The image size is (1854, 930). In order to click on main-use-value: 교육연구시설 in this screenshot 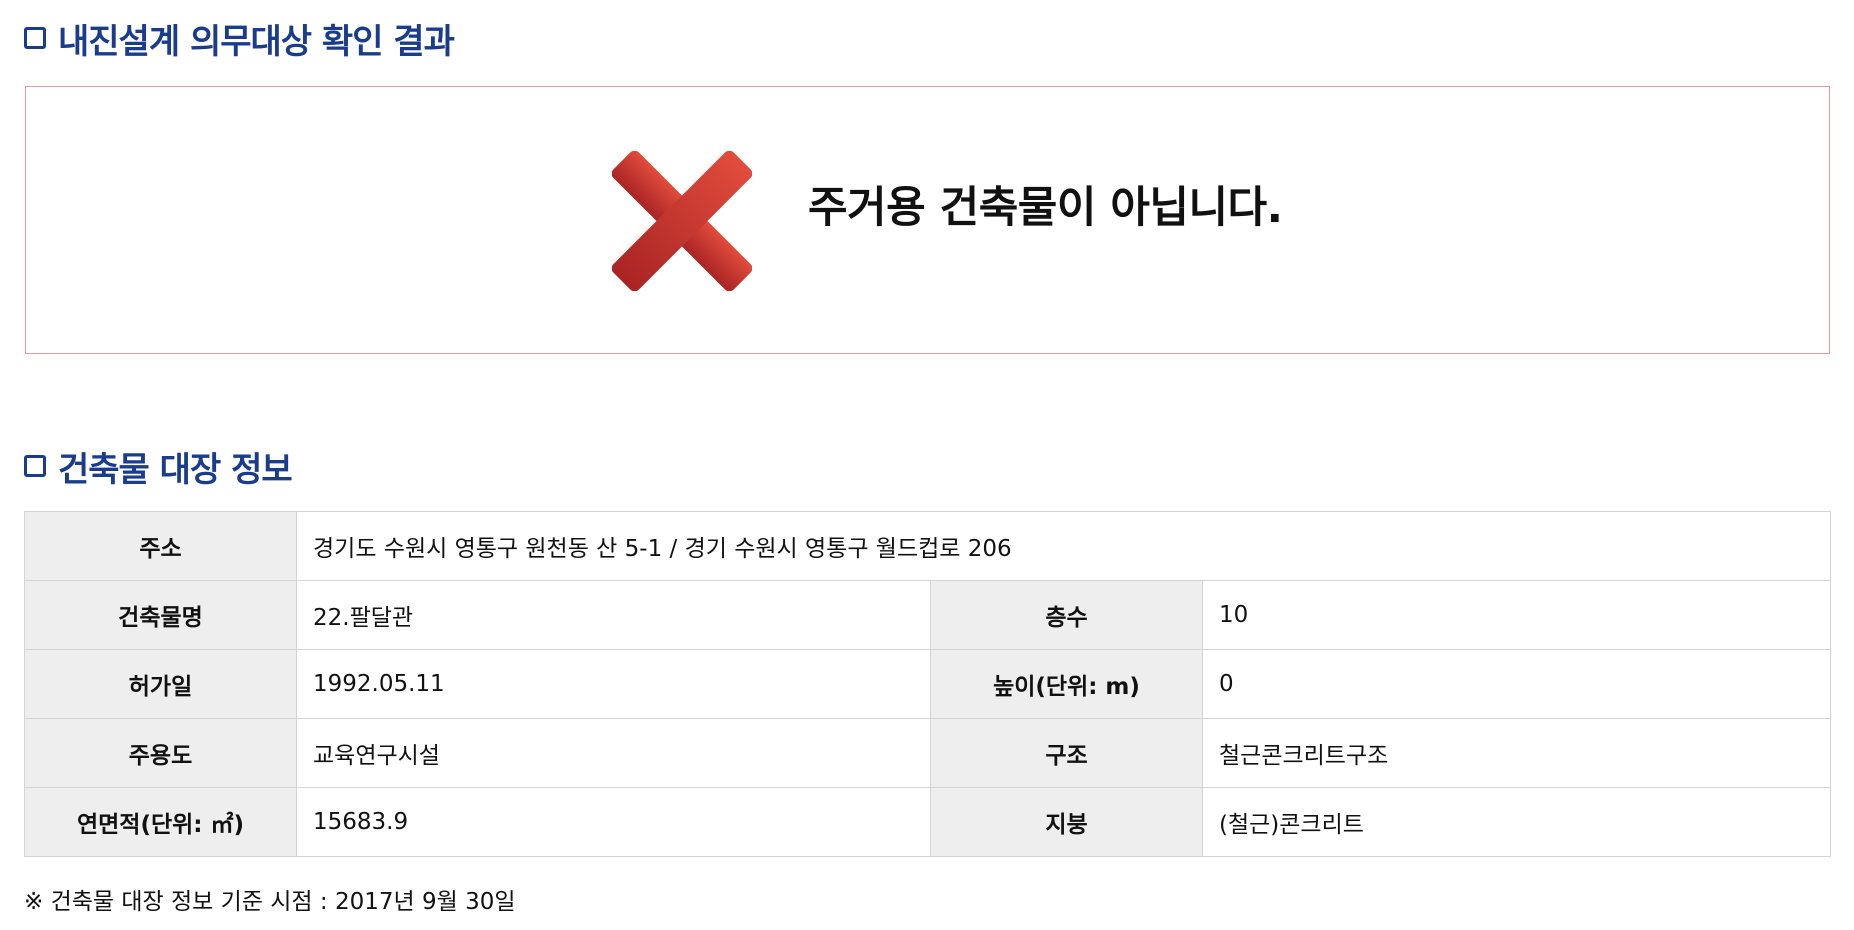, I will do `click(613, 753)`.